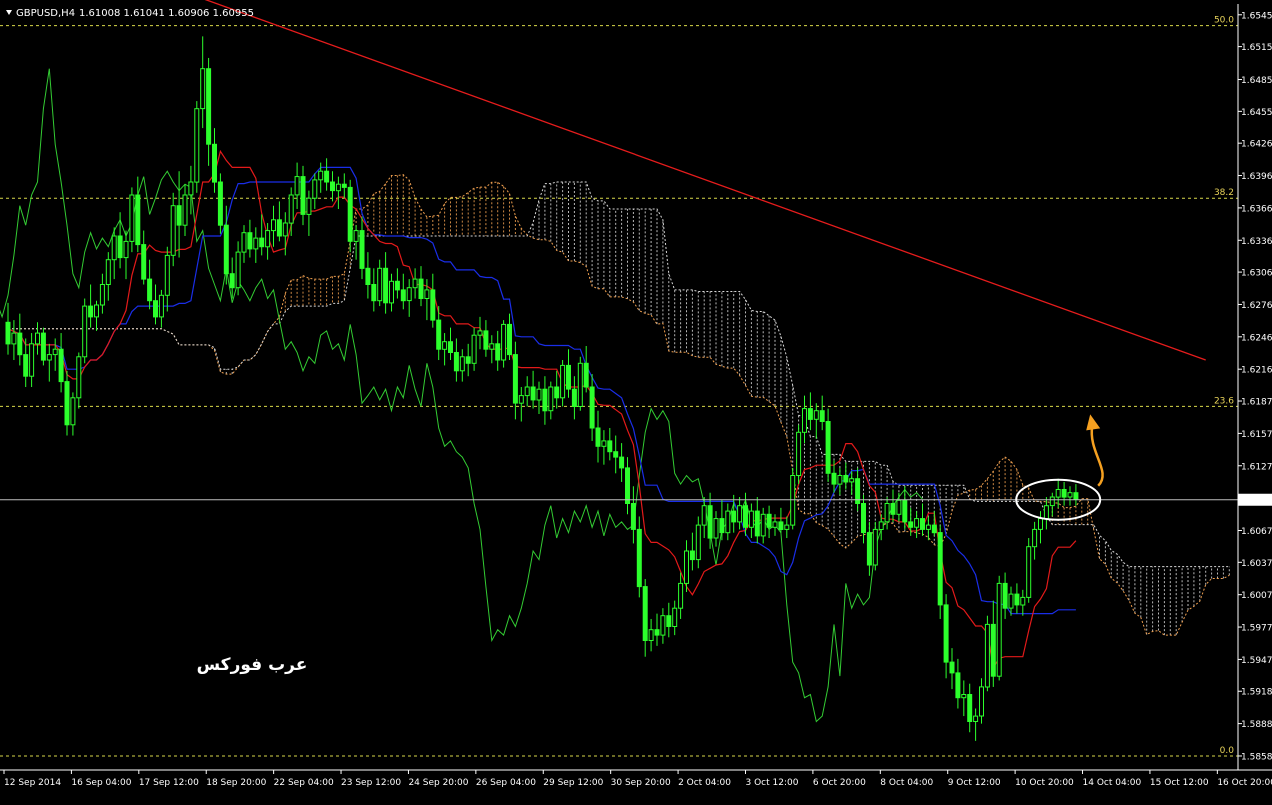 The height and width of the screenshot is (805, 1272). Describe the element at coordinates (236, 783) in the screenshot. I see `time-tick-label: 18 Sep 20:00` at that location.